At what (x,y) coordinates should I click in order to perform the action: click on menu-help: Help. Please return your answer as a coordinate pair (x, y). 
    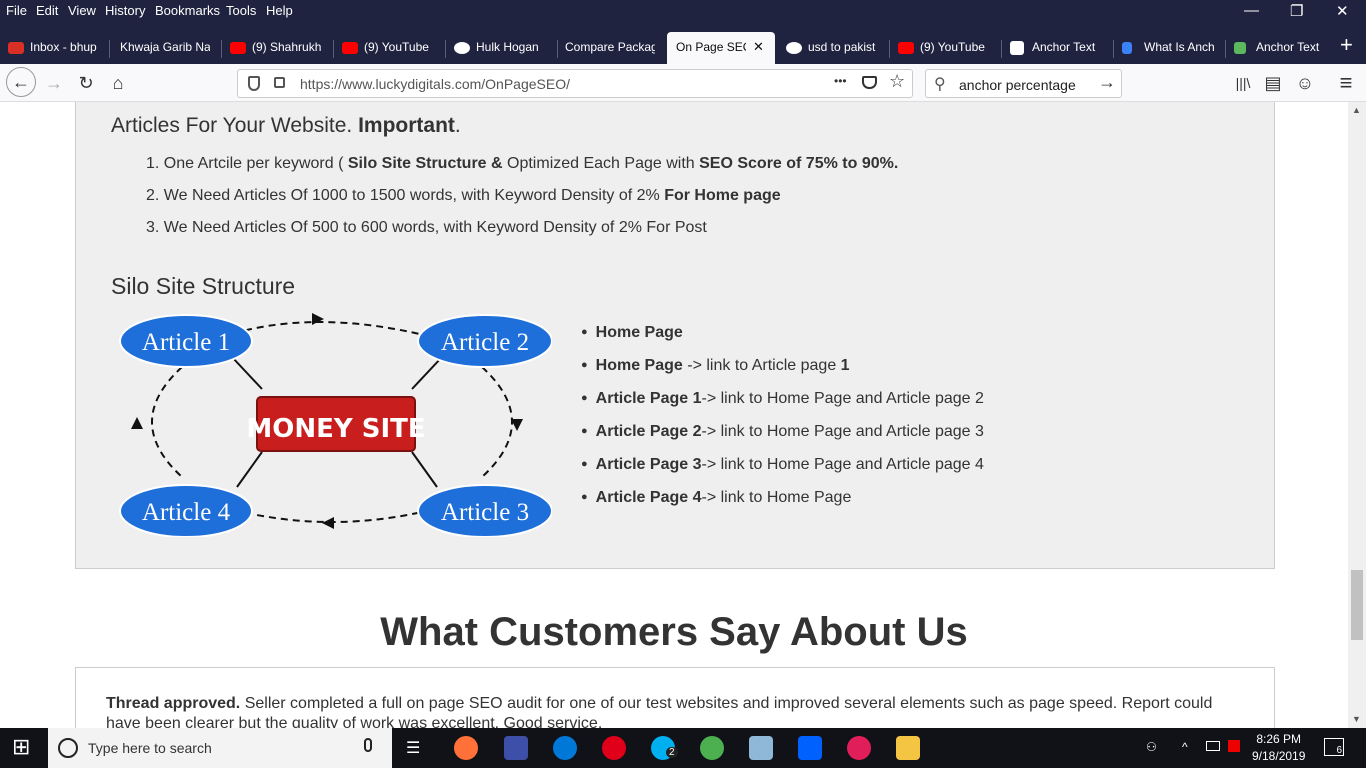
    Looking at the image, I should click on (279, 10).